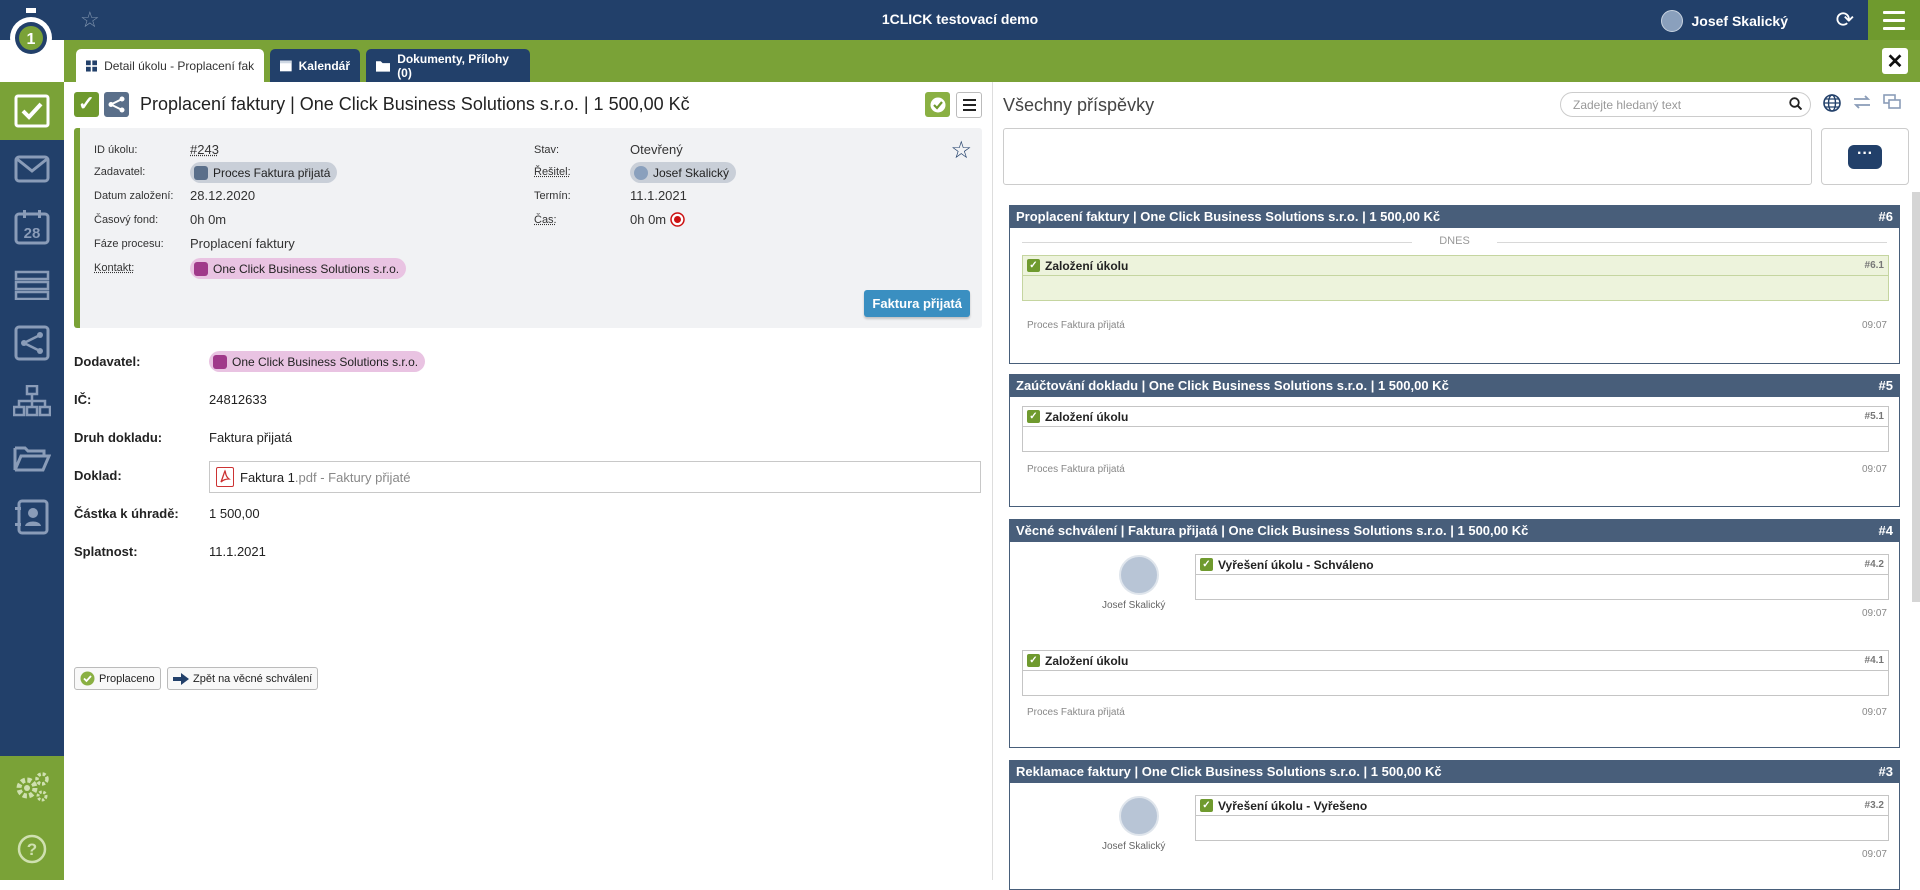 Image resolution: width=1920 pixels, height=890 pixels. I want to click on post-user: Josef Skalický, so click(1133, 846).